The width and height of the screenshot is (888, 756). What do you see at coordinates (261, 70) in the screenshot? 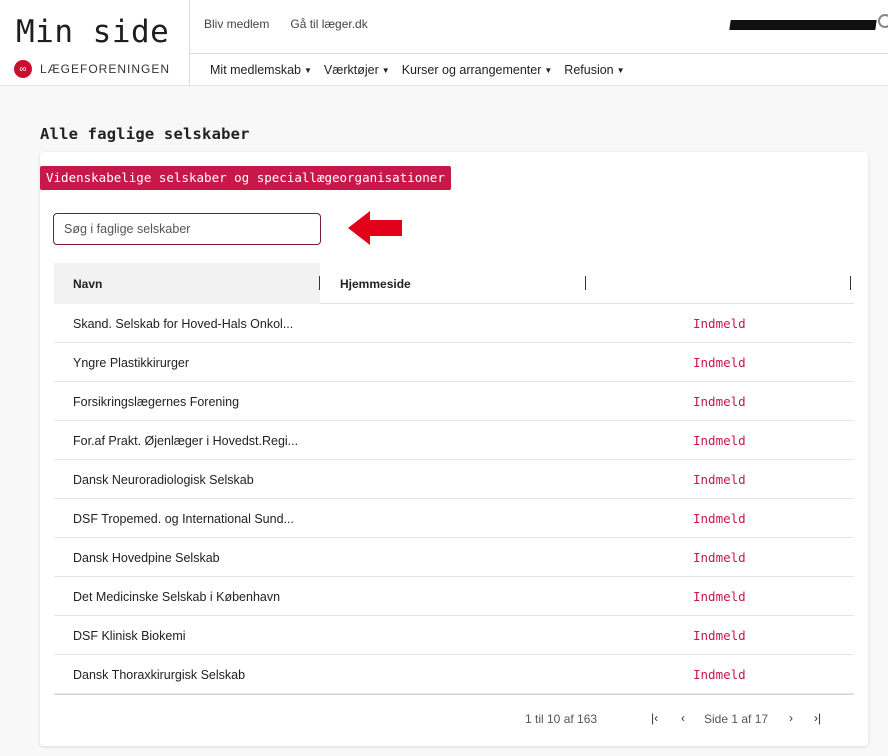
I see `nav-item-medlemskab: Mit medlemskab ▼` at bounding box center [261, 70].